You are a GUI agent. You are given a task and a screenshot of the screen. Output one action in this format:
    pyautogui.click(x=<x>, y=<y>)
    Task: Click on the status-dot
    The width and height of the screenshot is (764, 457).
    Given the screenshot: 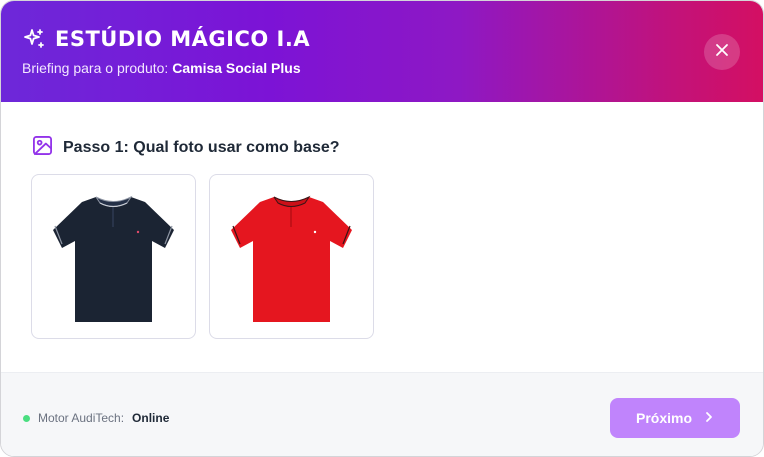 What is the action you would take?
    pyautogui.click(x=26, y=418)
    